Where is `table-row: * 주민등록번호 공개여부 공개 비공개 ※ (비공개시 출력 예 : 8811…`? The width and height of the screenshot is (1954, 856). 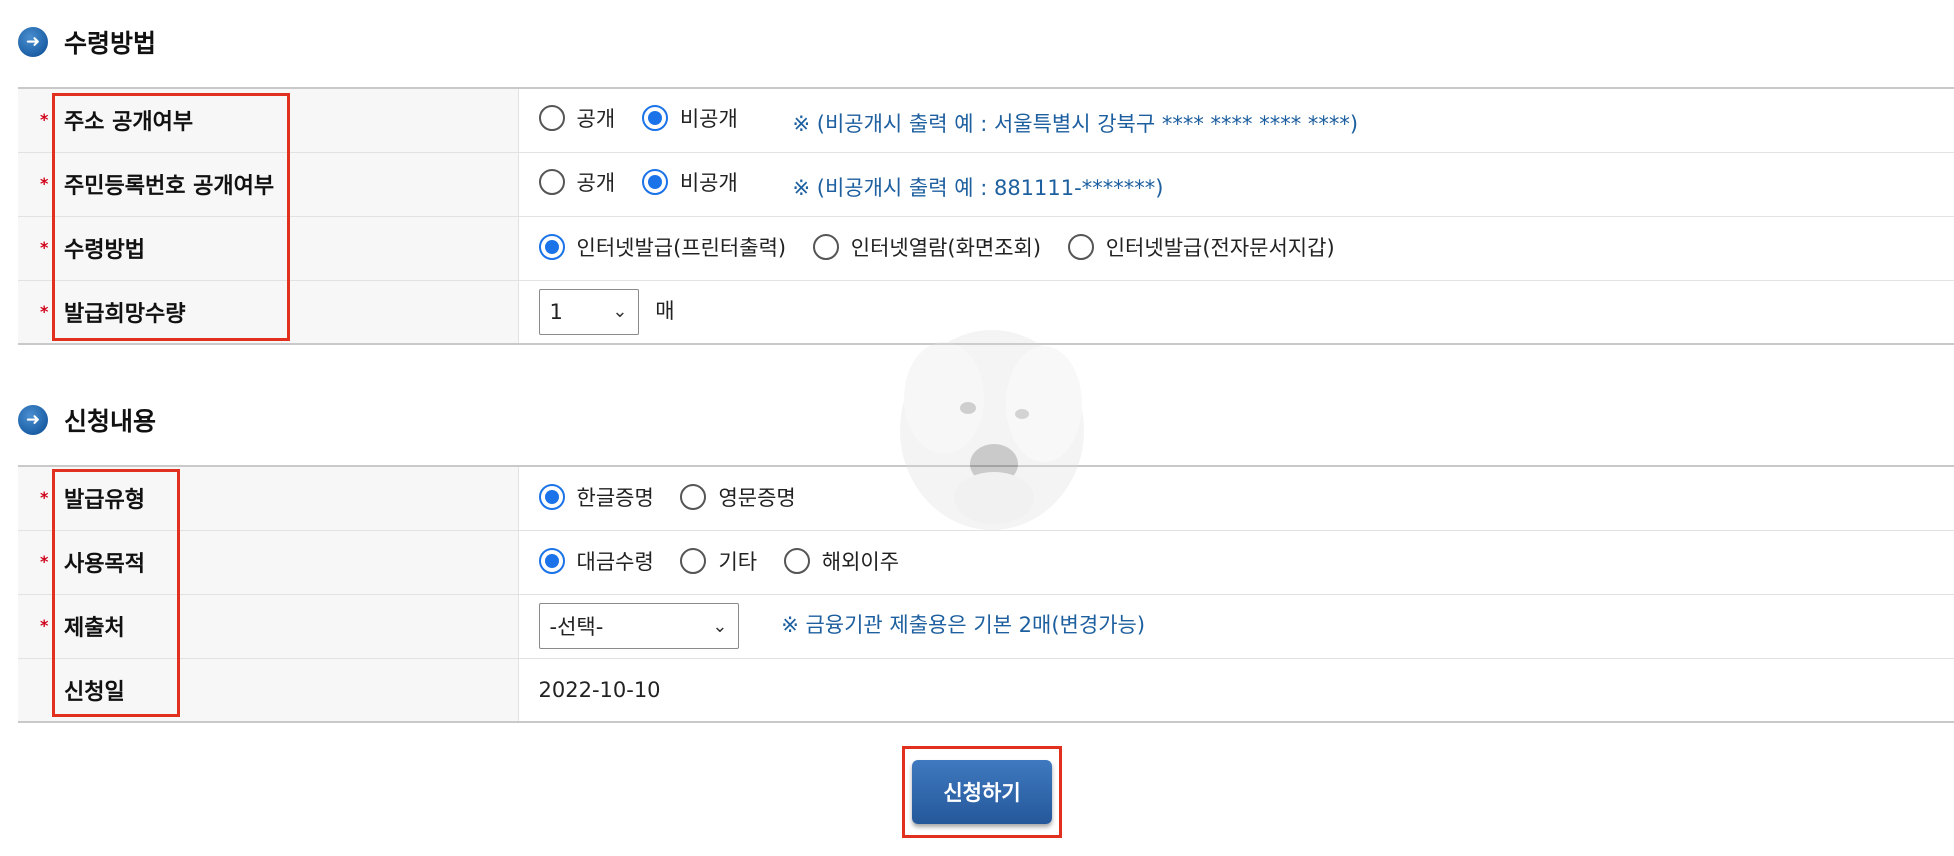 table-row: * 주민등록번호 공개여부 공개 비공개 ※ (비공개시 출력 예 : 8811… is located at coordinates (986, 184).